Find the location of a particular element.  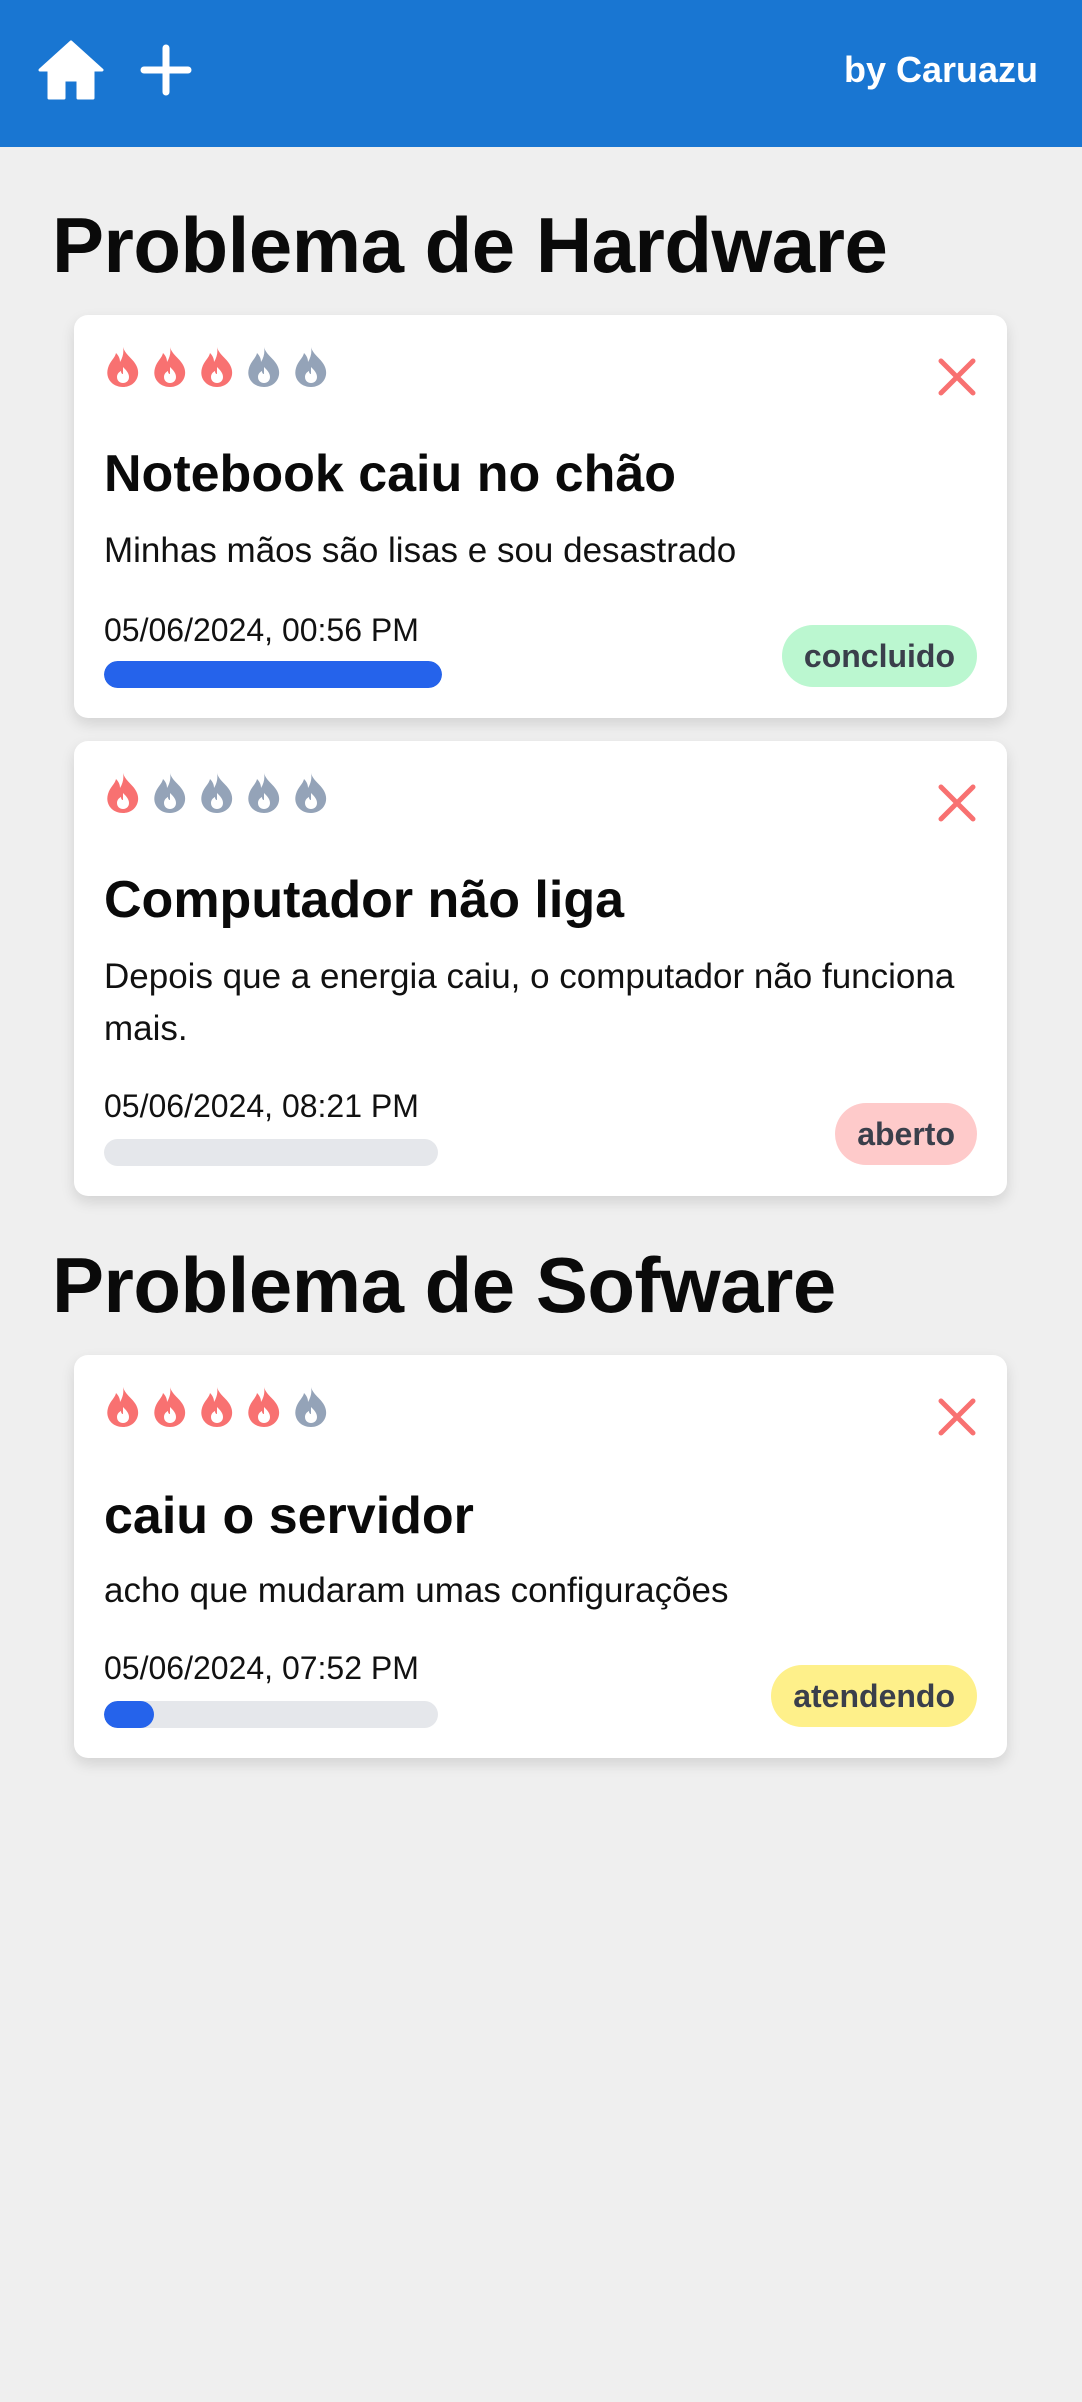

section-title-hardware: Problema de Hardware is located at coordinates (470, 245).